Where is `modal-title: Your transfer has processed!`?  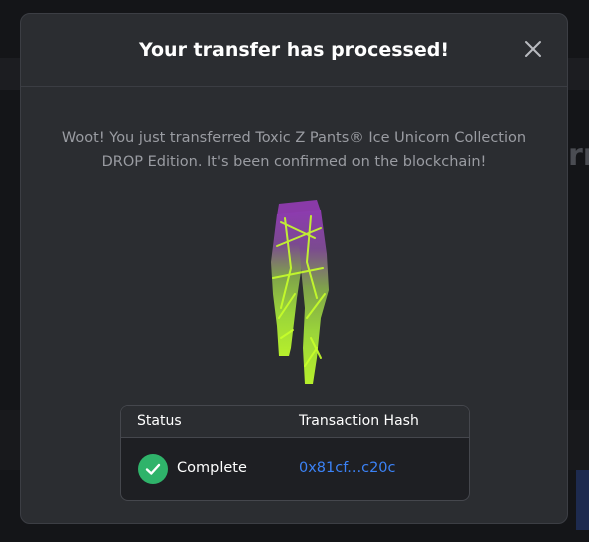 modal-title: Your transfer has processed! is located at coordinates (294, 50).